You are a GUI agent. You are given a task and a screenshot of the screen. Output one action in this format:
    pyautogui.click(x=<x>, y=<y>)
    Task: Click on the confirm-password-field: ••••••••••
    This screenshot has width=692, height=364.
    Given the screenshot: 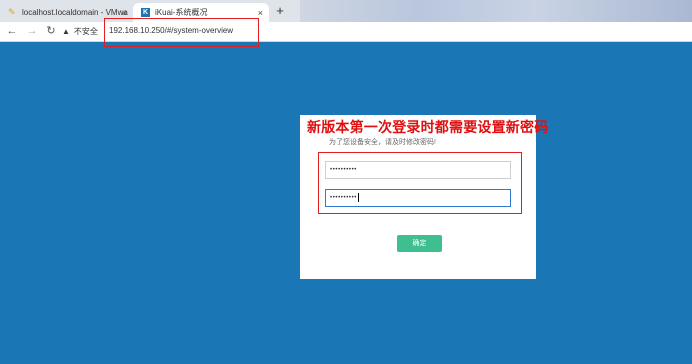 What is the action you would take?
    pyautogui.click(x=418, y=198)
    